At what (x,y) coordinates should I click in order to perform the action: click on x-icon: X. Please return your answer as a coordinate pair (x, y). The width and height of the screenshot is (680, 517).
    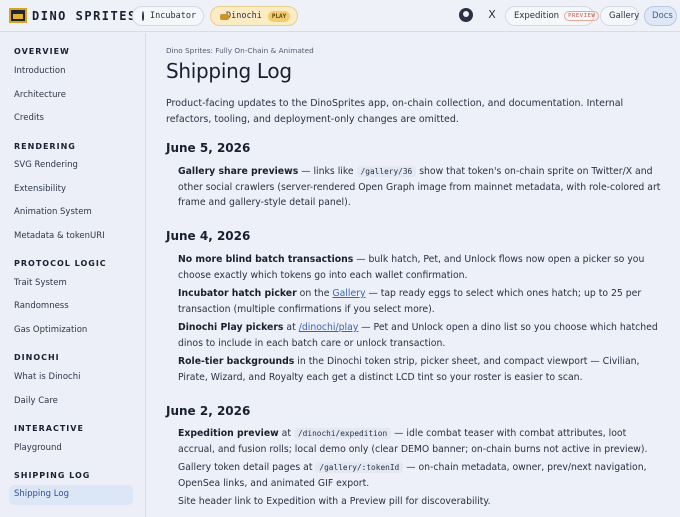
    Looking at the image, I should click on (492, 15).